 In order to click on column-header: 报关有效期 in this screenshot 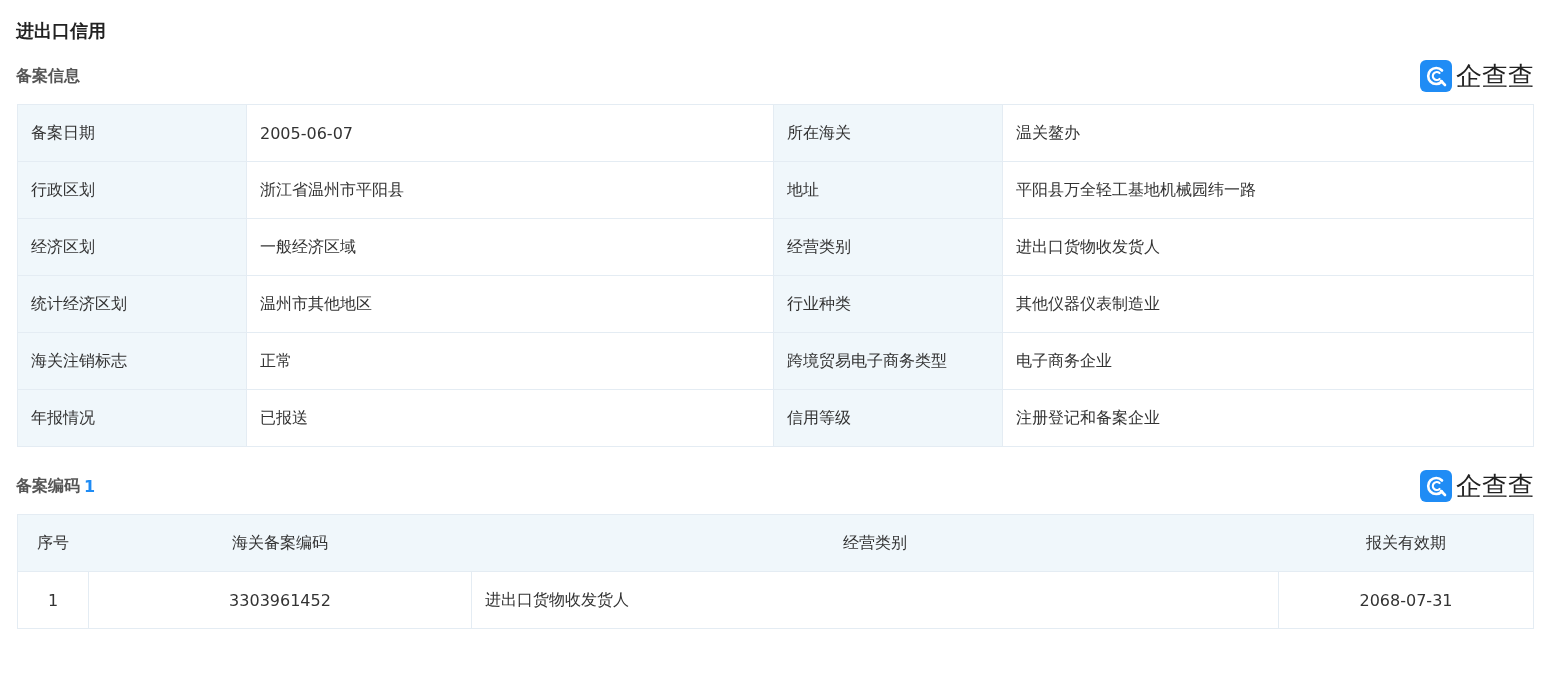, I will do `click(1406, 543)`.